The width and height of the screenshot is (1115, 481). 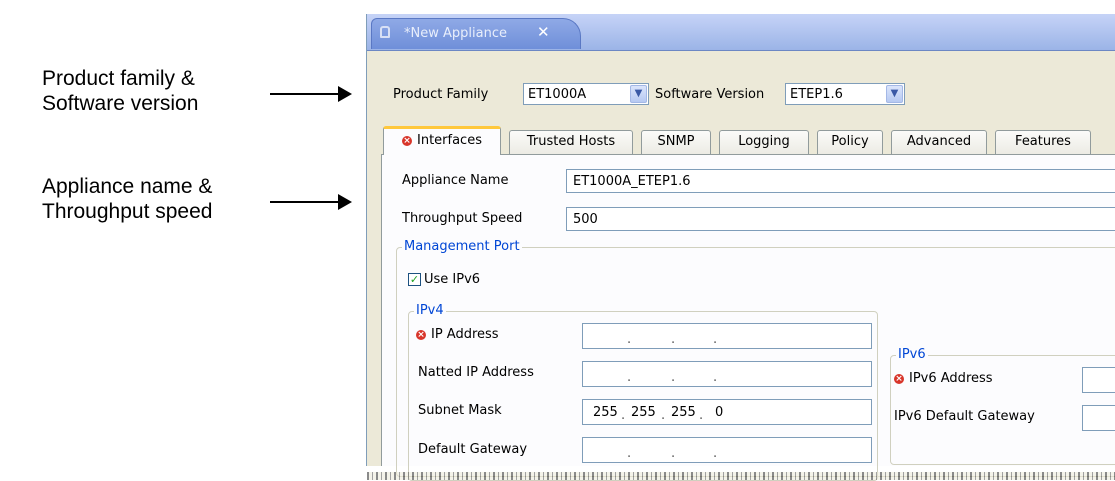 I want to click on truncated-status-text, so click(x=741, y=476).